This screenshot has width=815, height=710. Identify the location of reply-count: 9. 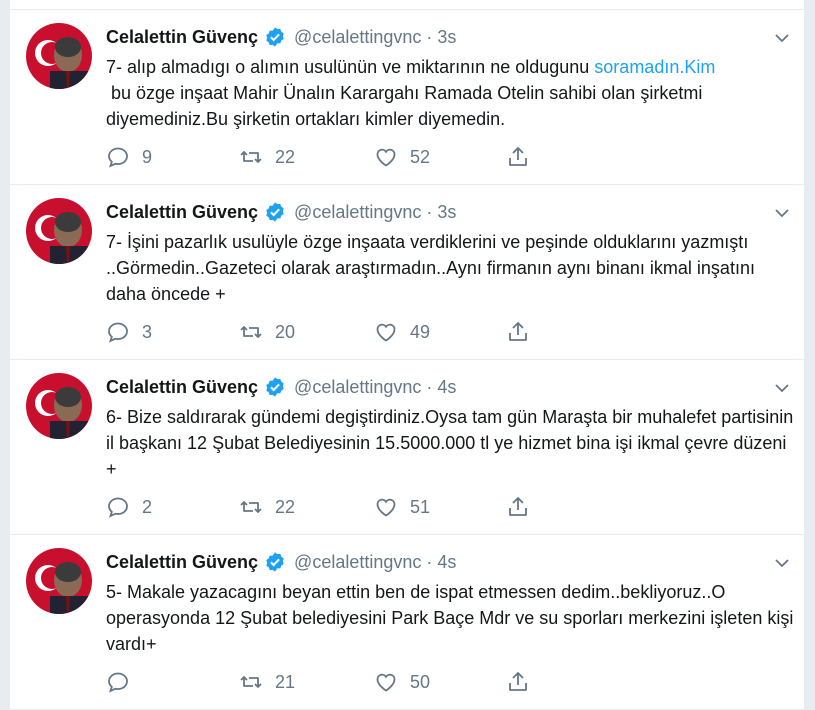
(147, 156).